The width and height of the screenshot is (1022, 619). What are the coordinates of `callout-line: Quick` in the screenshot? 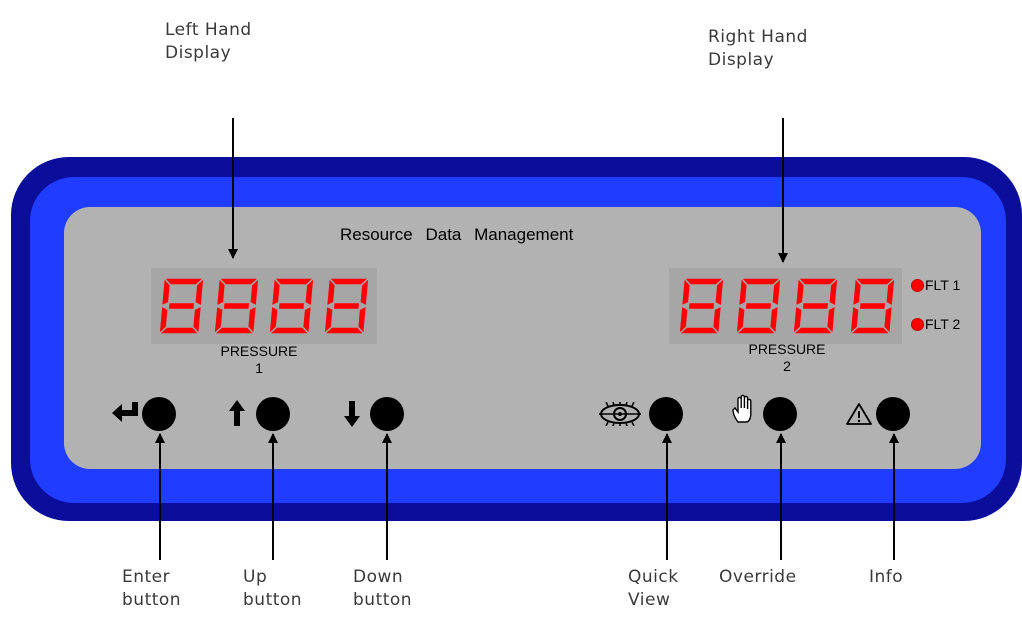 It's located at (653, 577).